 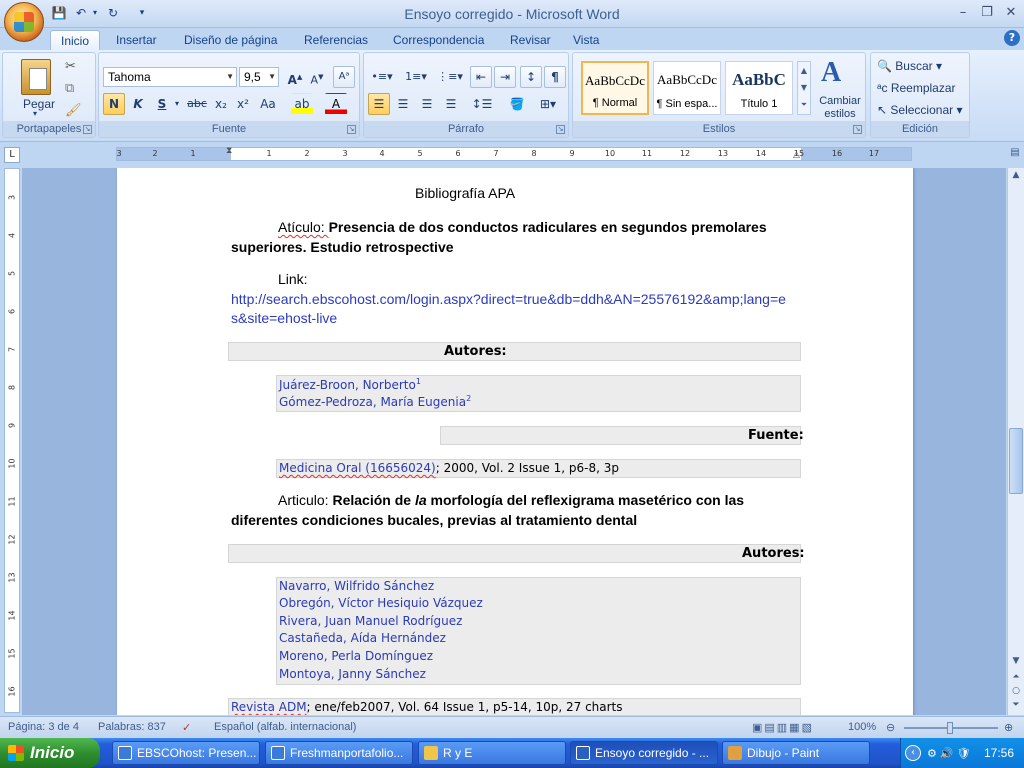 What do you see at coordinates (1016, 662) in the screenshot?
I see `scroll-down-icon: ▼` at bounding box center [1016, 662].